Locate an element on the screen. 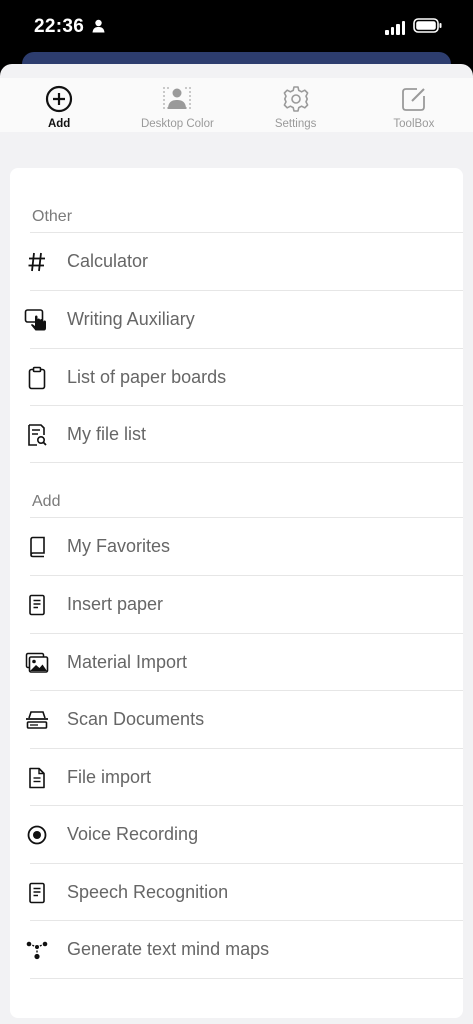 This screenshot has width=473, height=1024. menu-item-label: Voice Recording is located at coordinates (133, 834).